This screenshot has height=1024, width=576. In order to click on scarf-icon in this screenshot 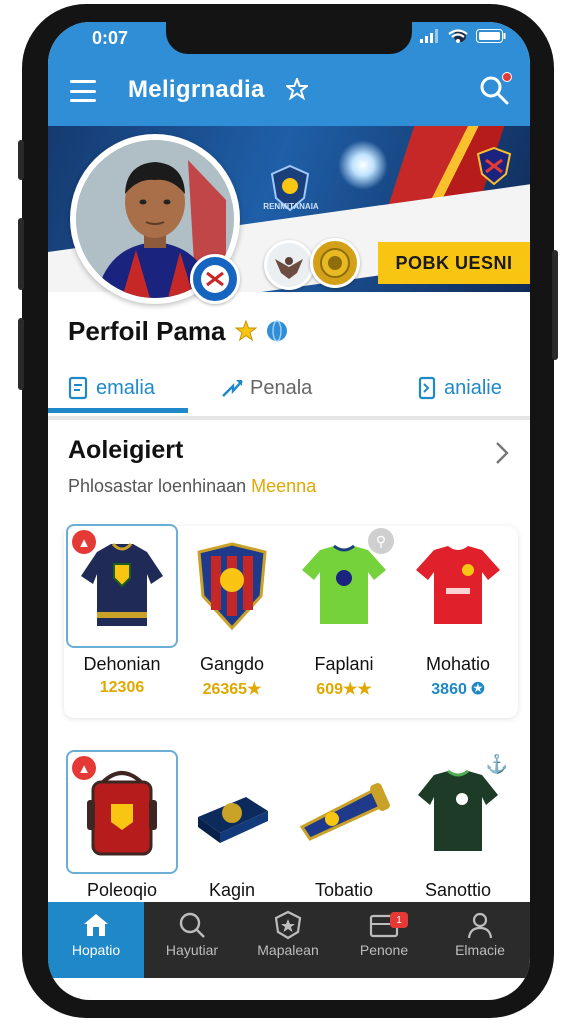, I will do `click(344, 812)`.